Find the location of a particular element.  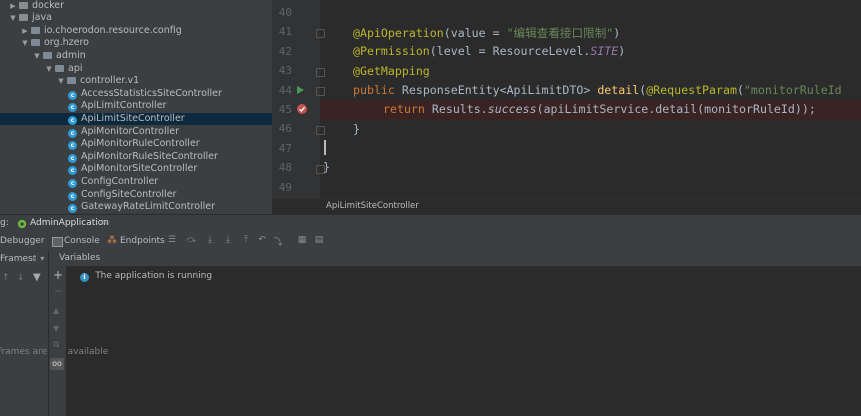

filter-icon: ▼ is located at coordinates (37, 277).